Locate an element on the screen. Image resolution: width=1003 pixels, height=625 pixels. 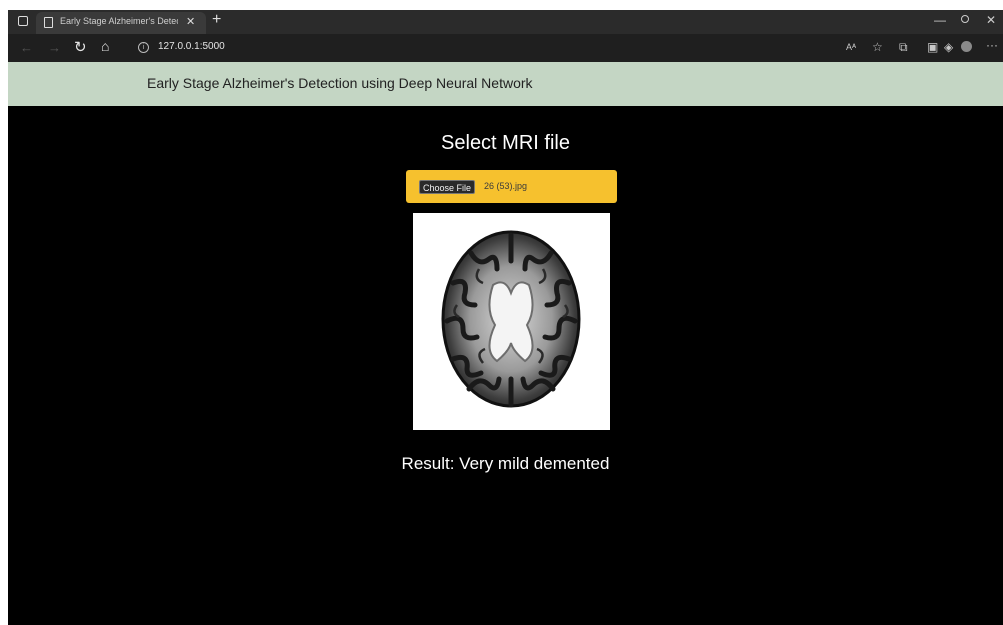
back-icon: ← is located at coordinates (26, 47).